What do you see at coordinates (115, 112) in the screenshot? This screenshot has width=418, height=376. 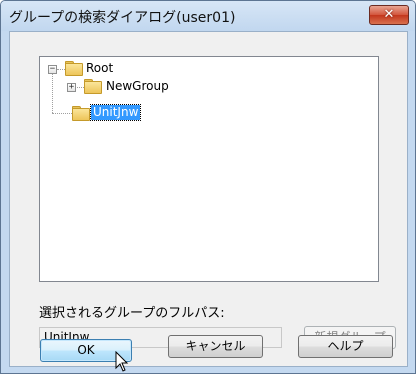 I see `tree-node-unitjnw: UnitJnw` at bounding box center [115, 112].